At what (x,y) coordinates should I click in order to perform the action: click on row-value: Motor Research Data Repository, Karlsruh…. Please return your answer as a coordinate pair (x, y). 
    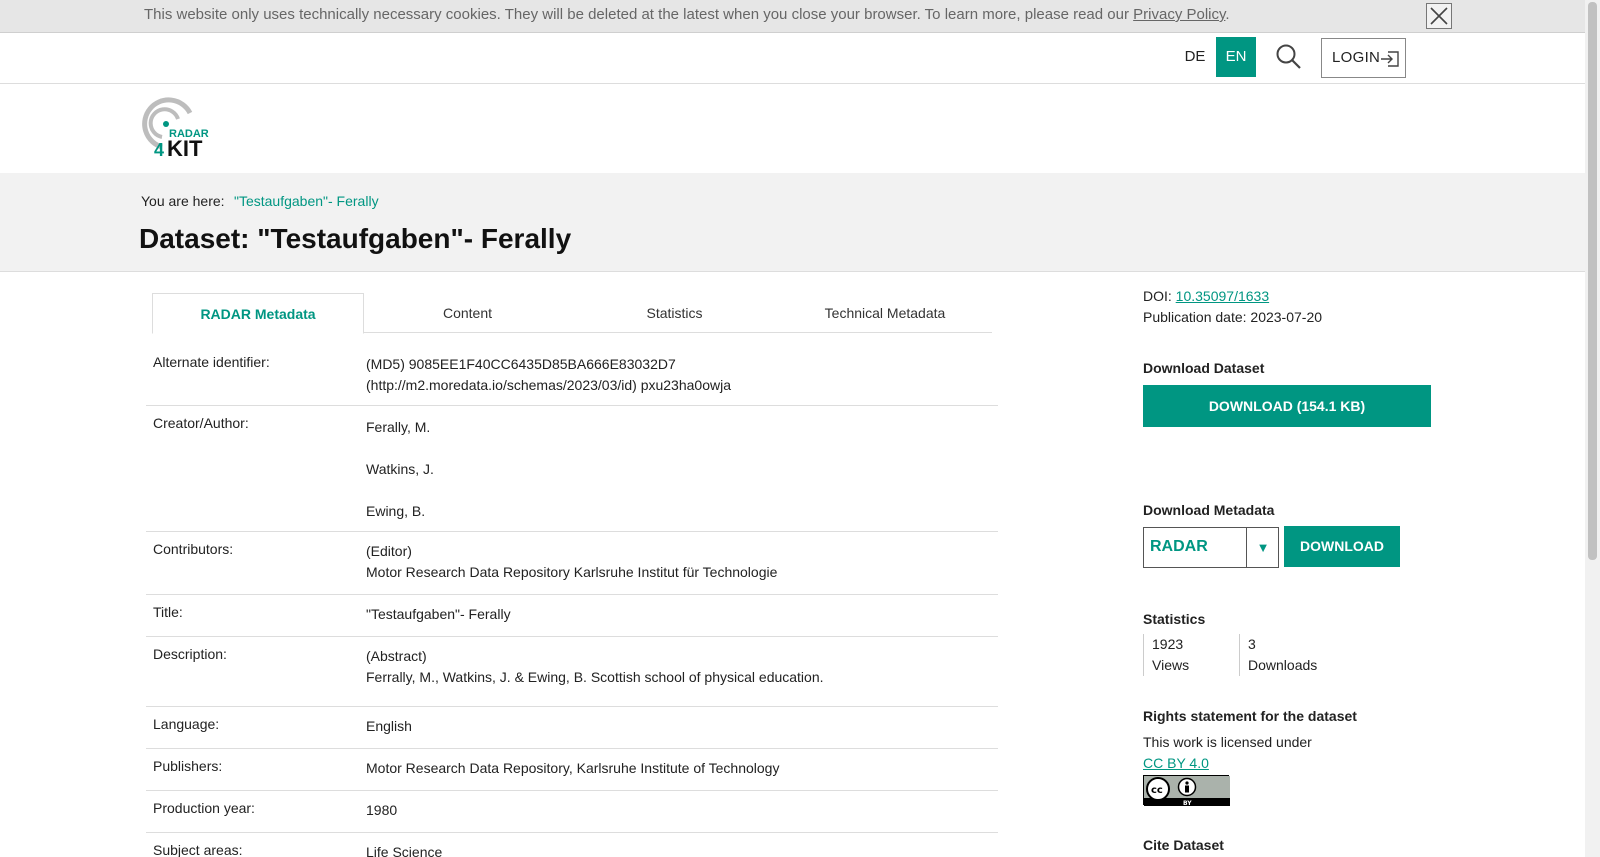
    Looking at the image, I should click on (572, 768).